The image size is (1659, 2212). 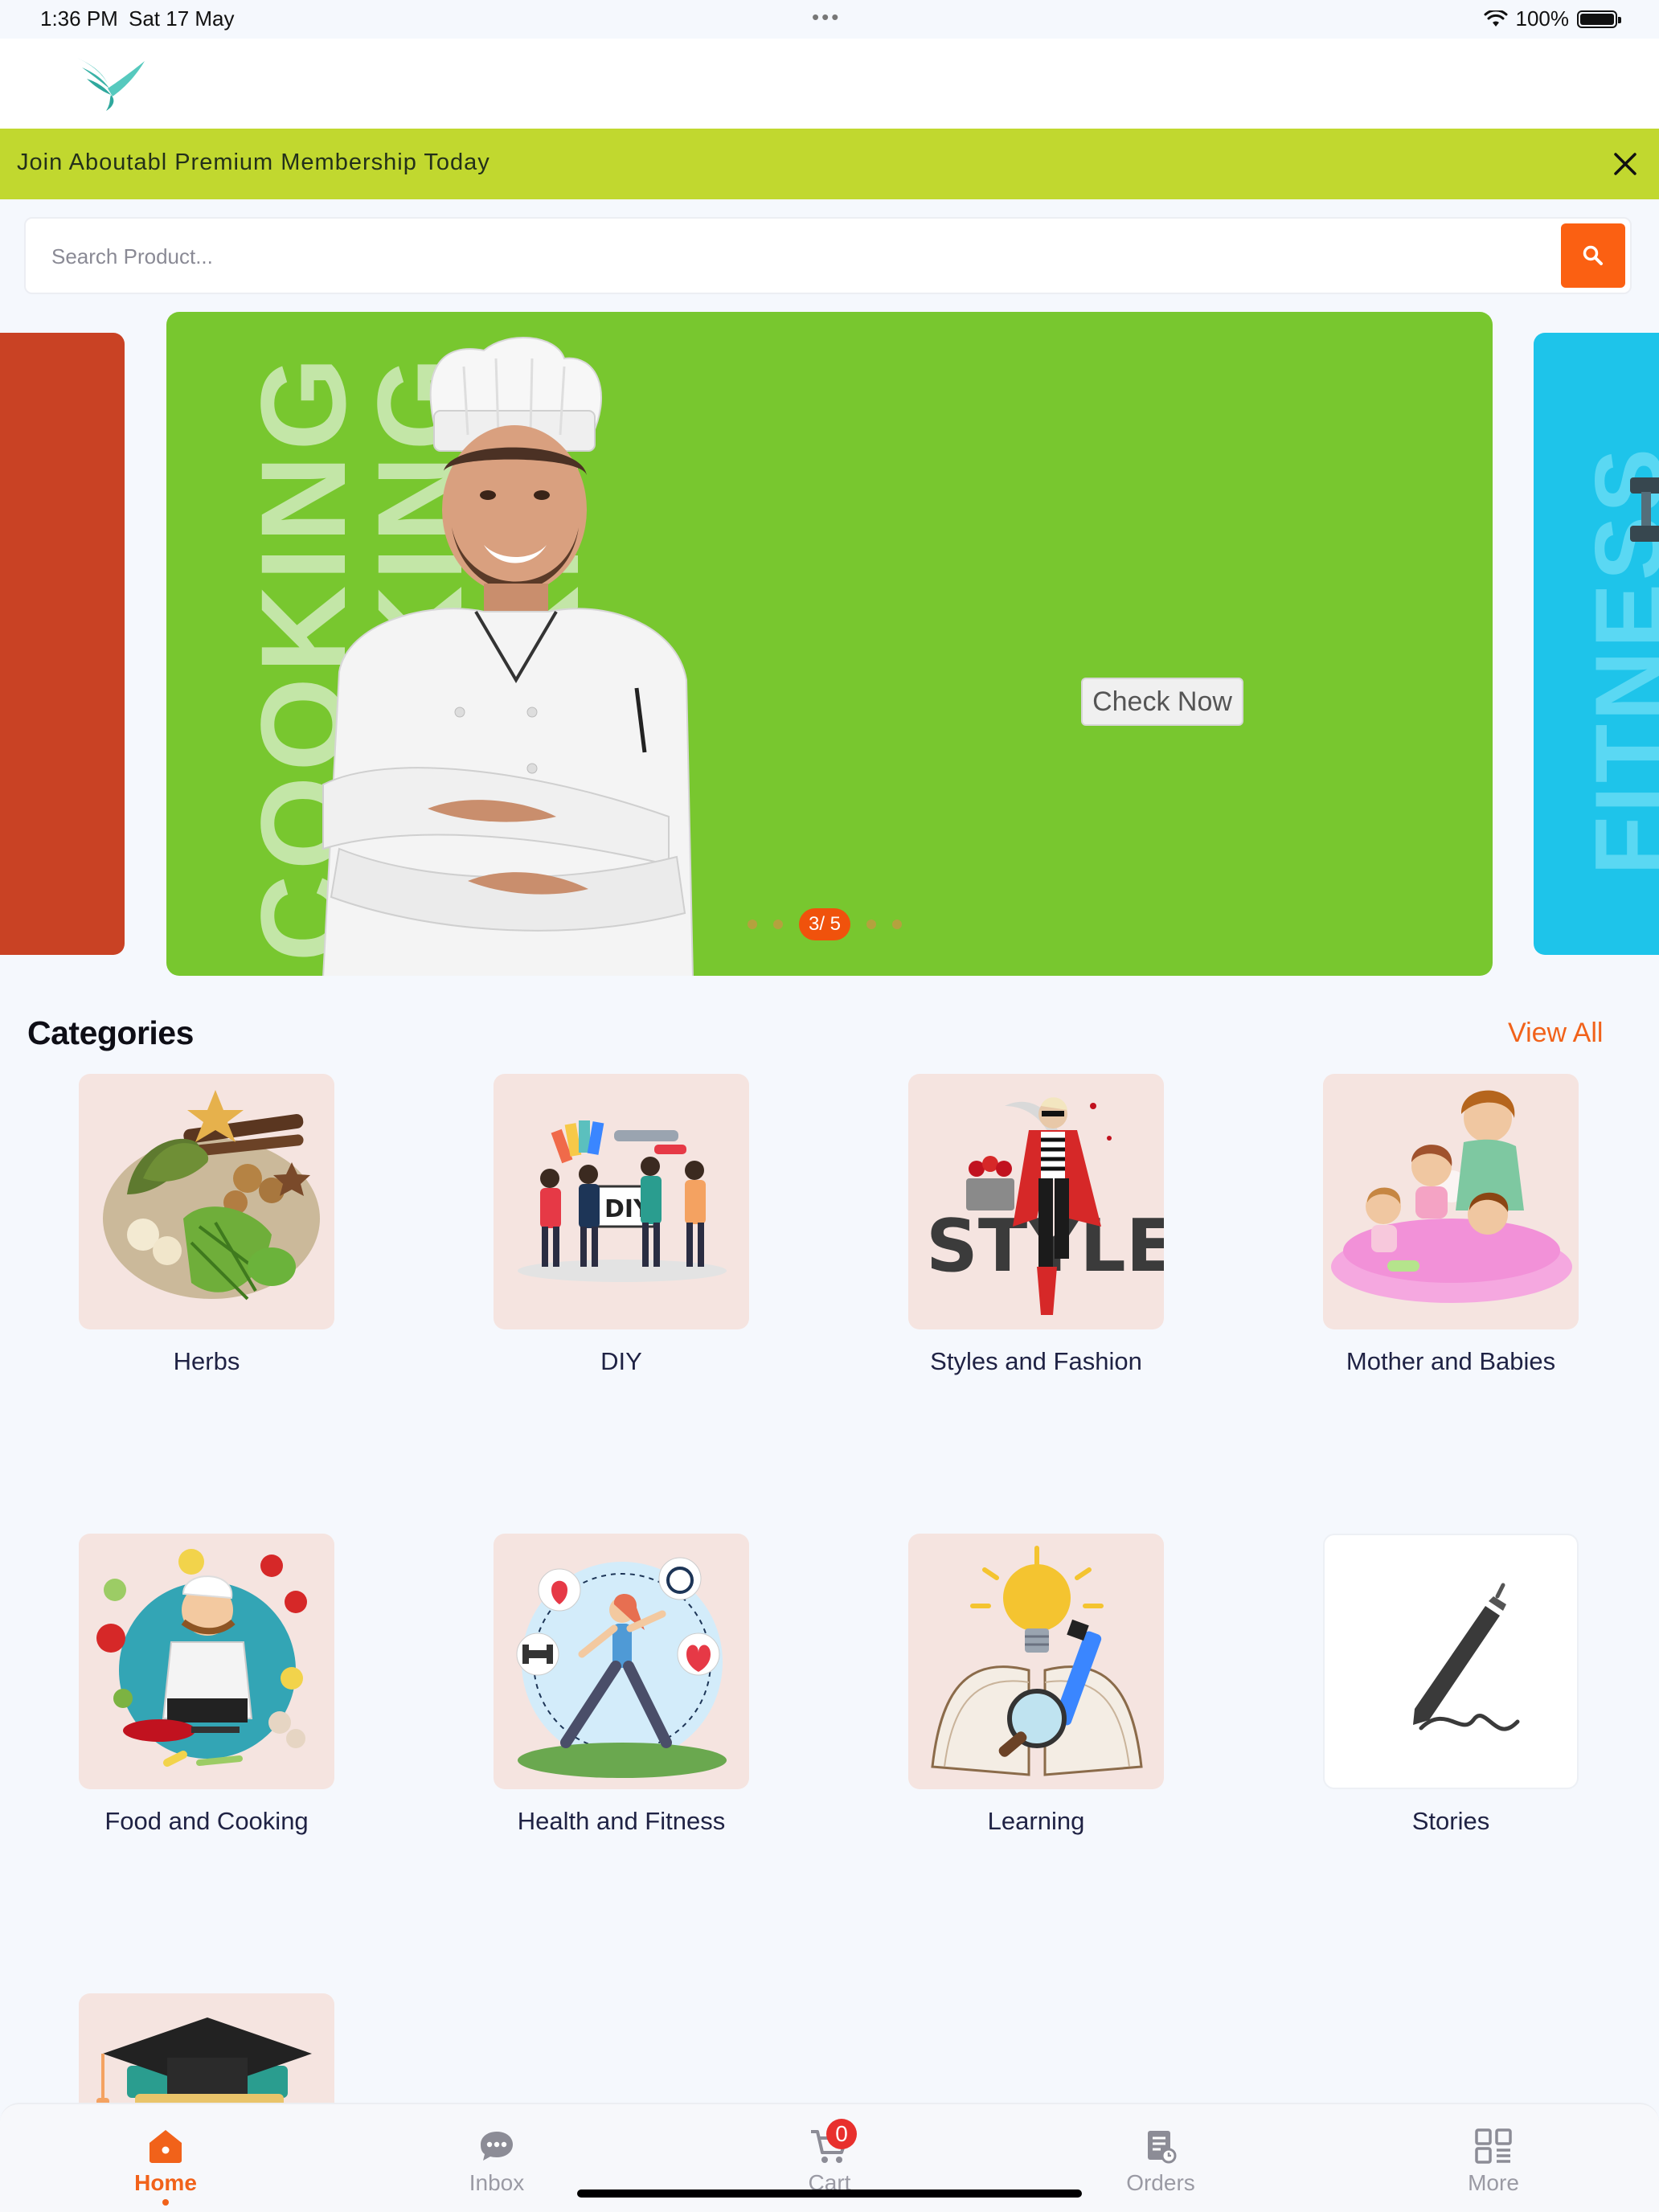 I want to click on nav-home: Home, so click(x=165, y=2165).